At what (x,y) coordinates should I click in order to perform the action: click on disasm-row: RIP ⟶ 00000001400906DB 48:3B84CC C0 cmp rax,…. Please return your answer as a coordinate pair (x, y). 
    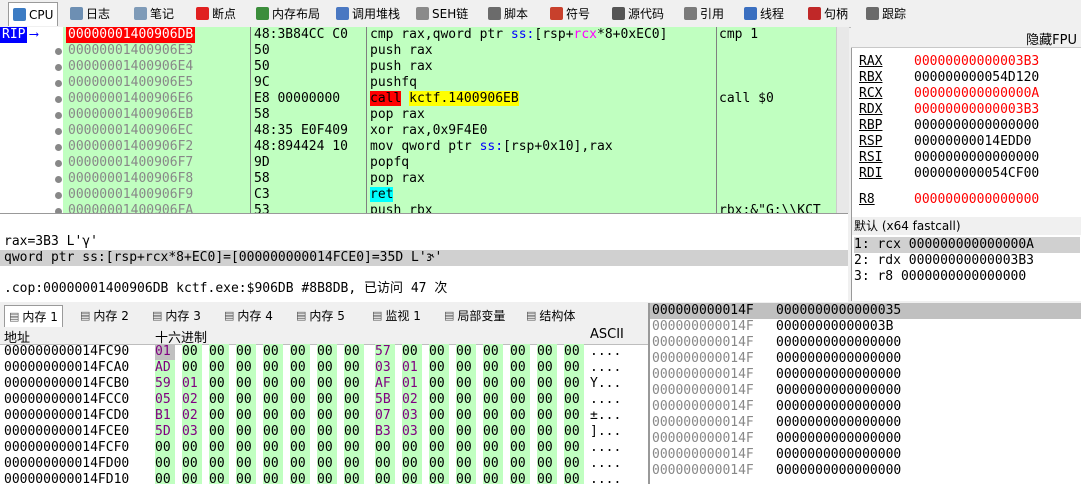
    Looking at the image, I should click on (424, 35).